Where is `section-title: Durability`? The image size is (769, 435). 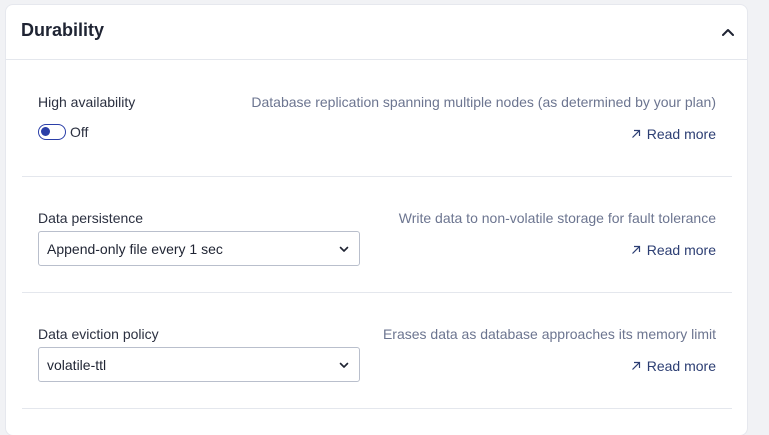
section-title: Durability is located at coordinates (63, 30).